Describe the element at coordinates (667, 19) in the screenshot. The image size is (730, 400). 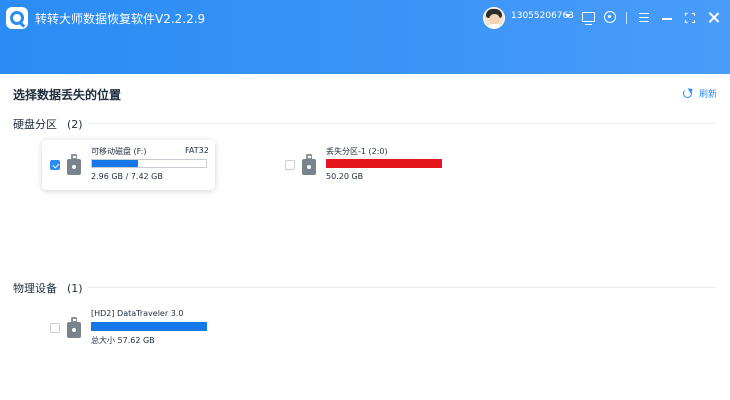
I see `minimize-icon` at that location.